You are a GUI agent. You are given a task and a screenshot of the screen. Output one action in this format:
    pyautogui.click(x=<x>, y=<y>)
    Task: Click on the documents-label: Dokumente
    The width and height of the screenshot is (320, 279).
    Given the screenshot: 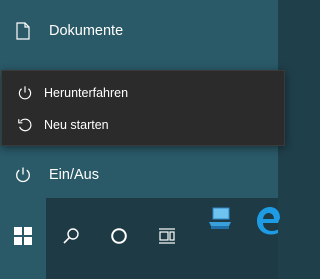 What is the action you would take?
    pyautogui.click(x=86, y=31)
    